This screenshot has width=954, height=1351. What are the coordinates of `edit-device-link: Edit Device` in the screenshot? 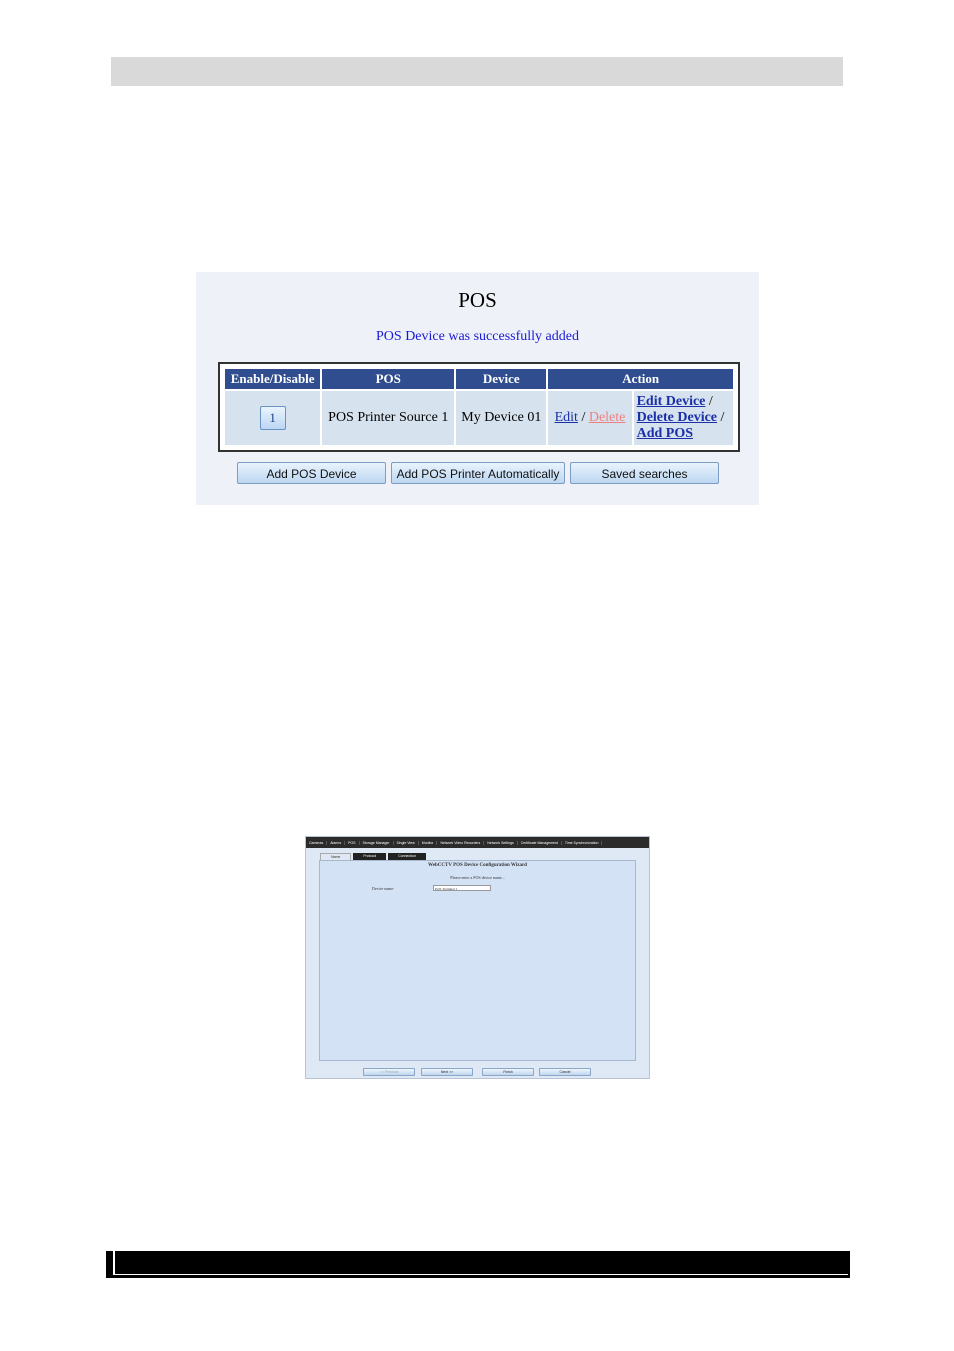 It's located at (671, 401).